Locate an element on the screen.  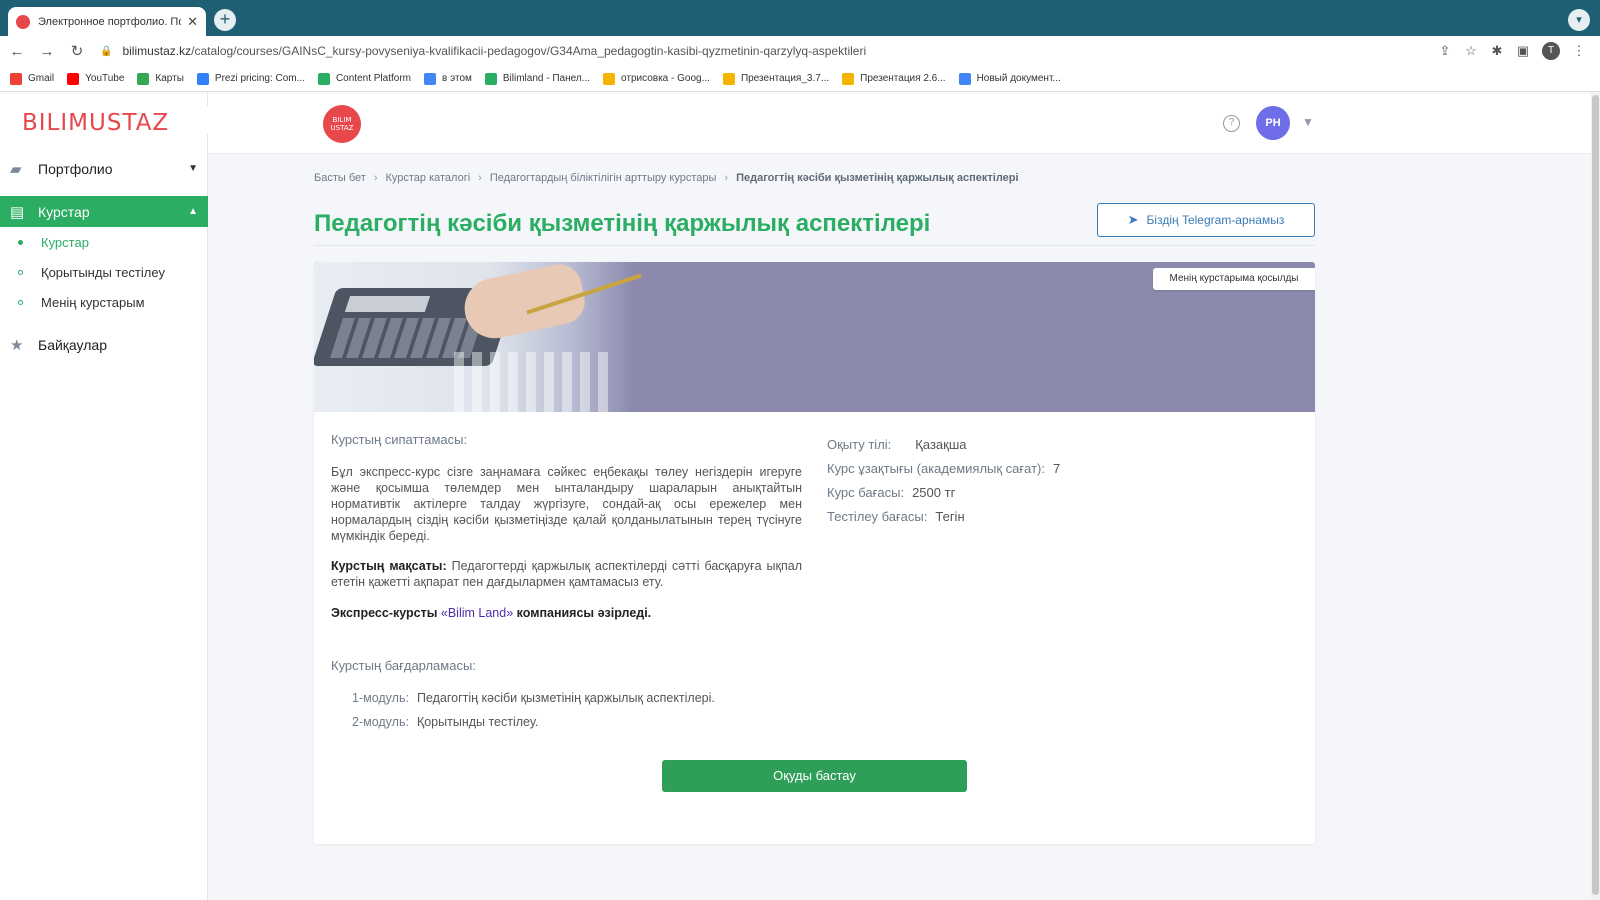
bookmark-label: в этом is located at coordinates (457, 78).